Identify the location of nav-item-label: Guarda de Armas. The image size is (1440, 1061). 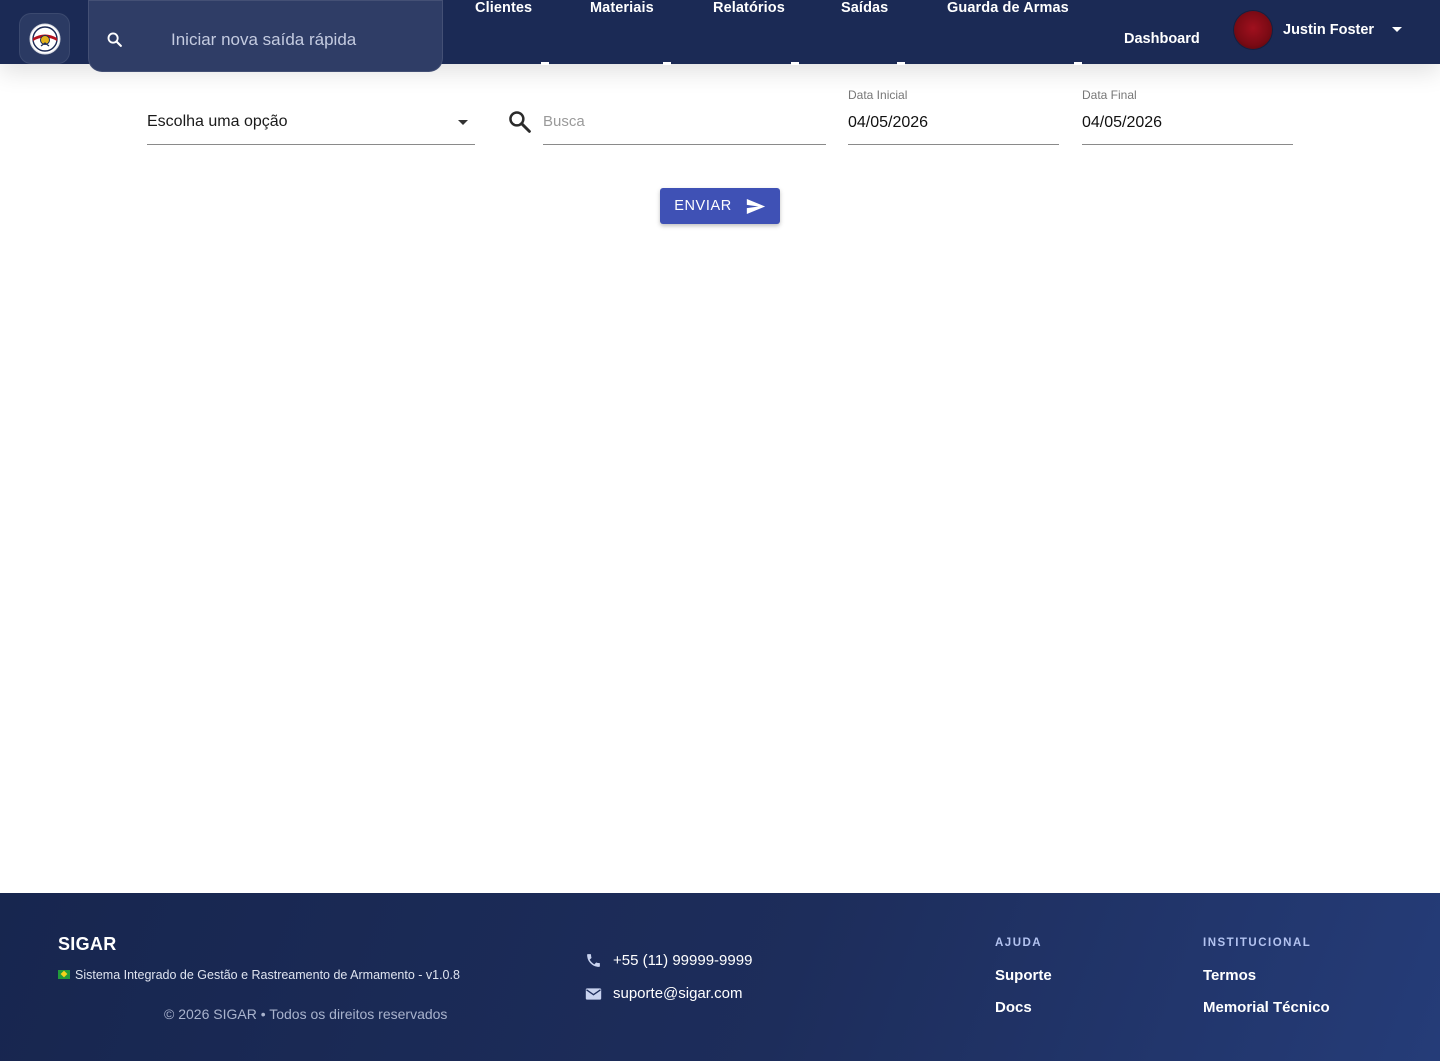
(1008, 8).